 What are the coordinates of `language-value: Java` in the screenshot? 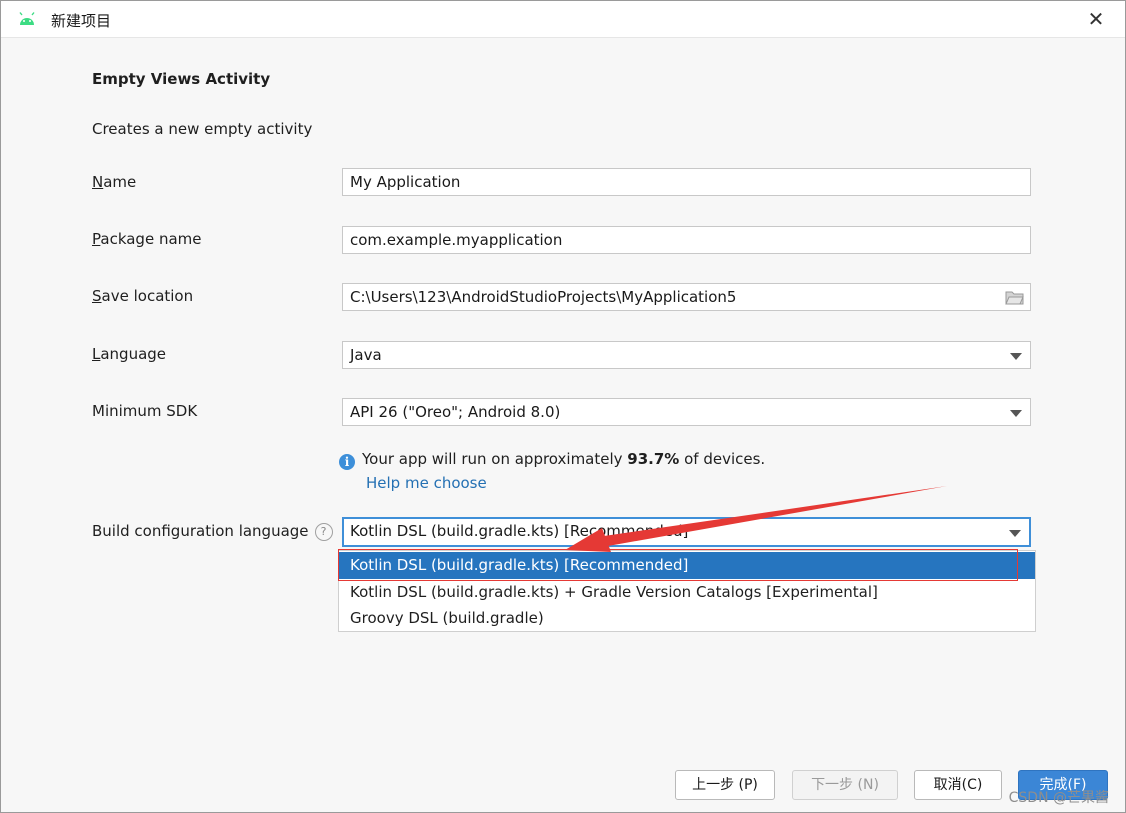 It's located at (366, 355).